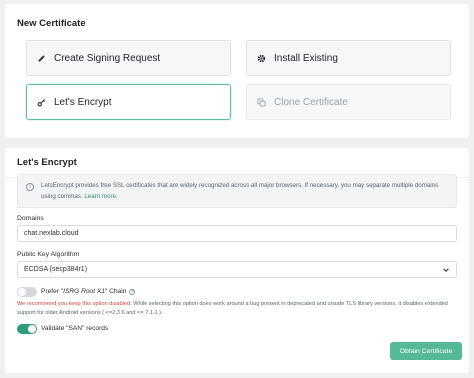 The image size is (474, 378). I want to click on copy-icon, so click(261, 102).